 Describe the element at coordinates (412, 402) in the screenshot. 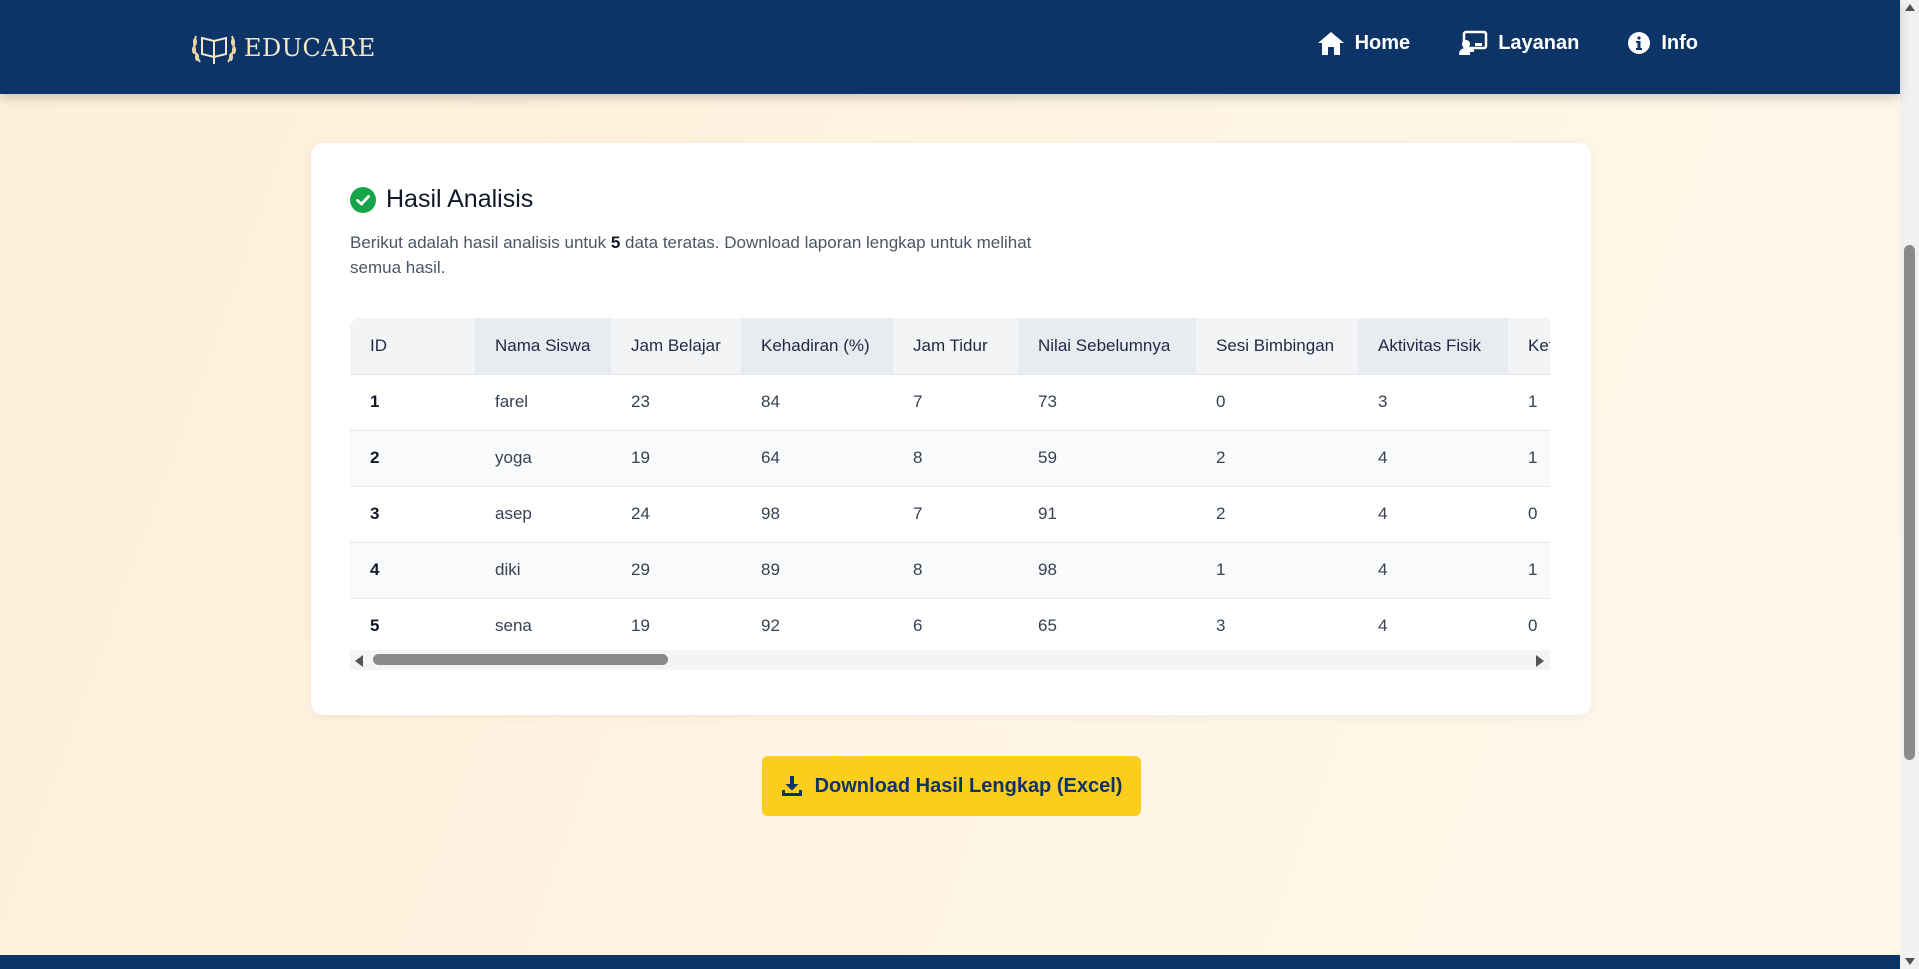

I see `cell-id: 1` at that location.